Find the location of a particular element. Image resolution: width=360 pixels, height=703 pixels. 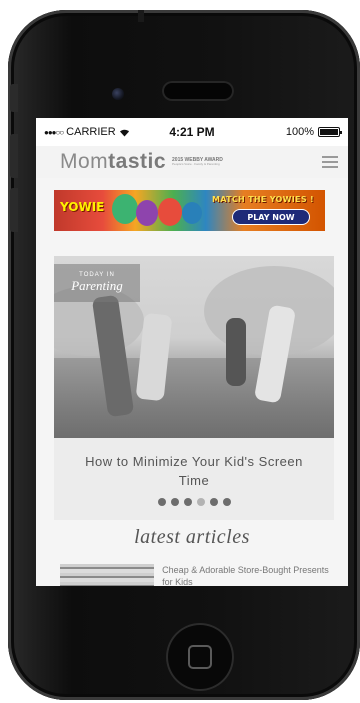

today-in-parenting-tag: TODAY IN Parenting is located at coordinates (97, 283).